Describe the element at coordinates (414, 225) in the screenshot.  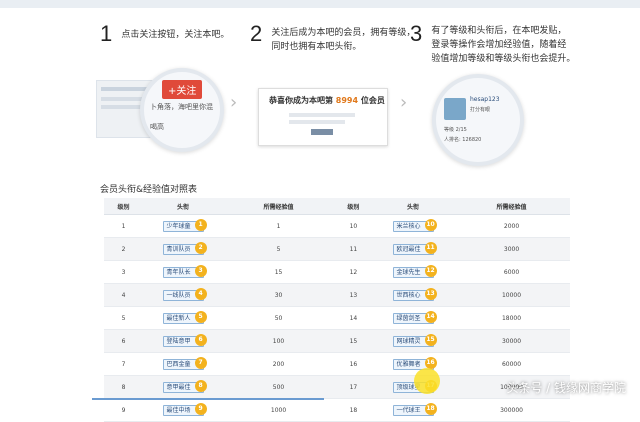
I see `title-badge: 米兰核心 10` at that location.